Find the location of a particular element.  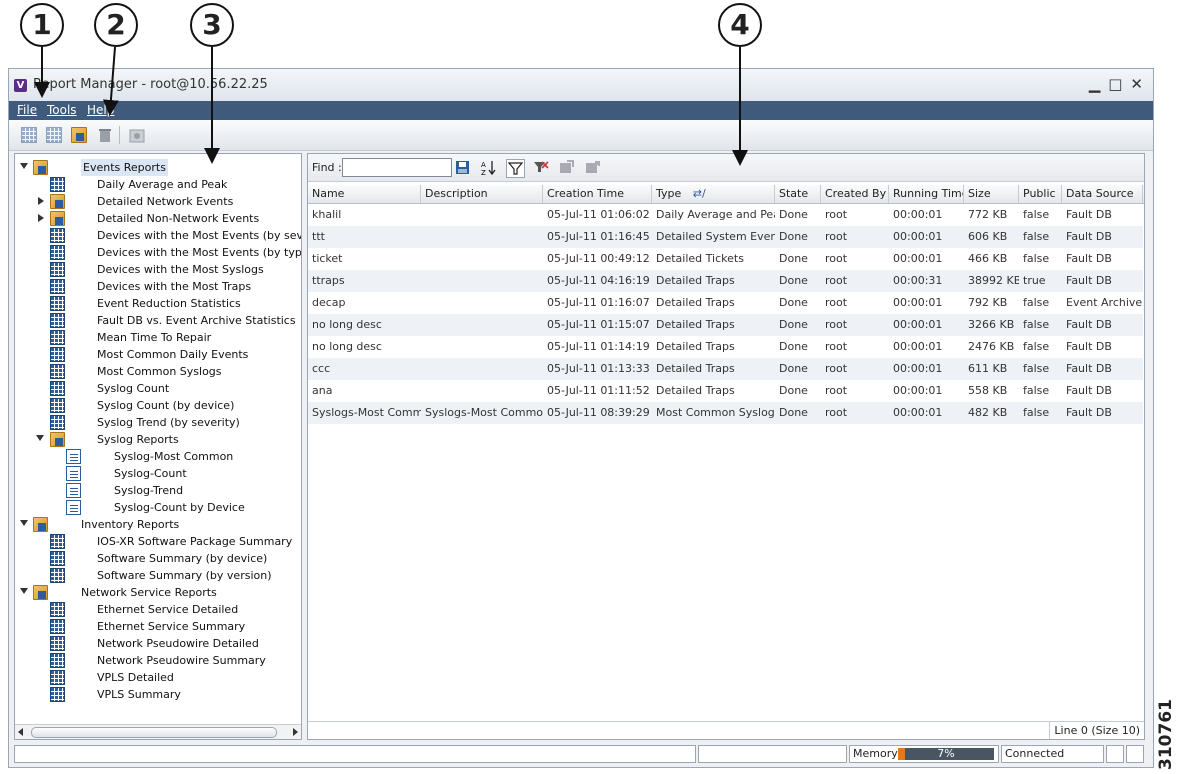

clear-filter-icon is located at coordinates (540, 167).